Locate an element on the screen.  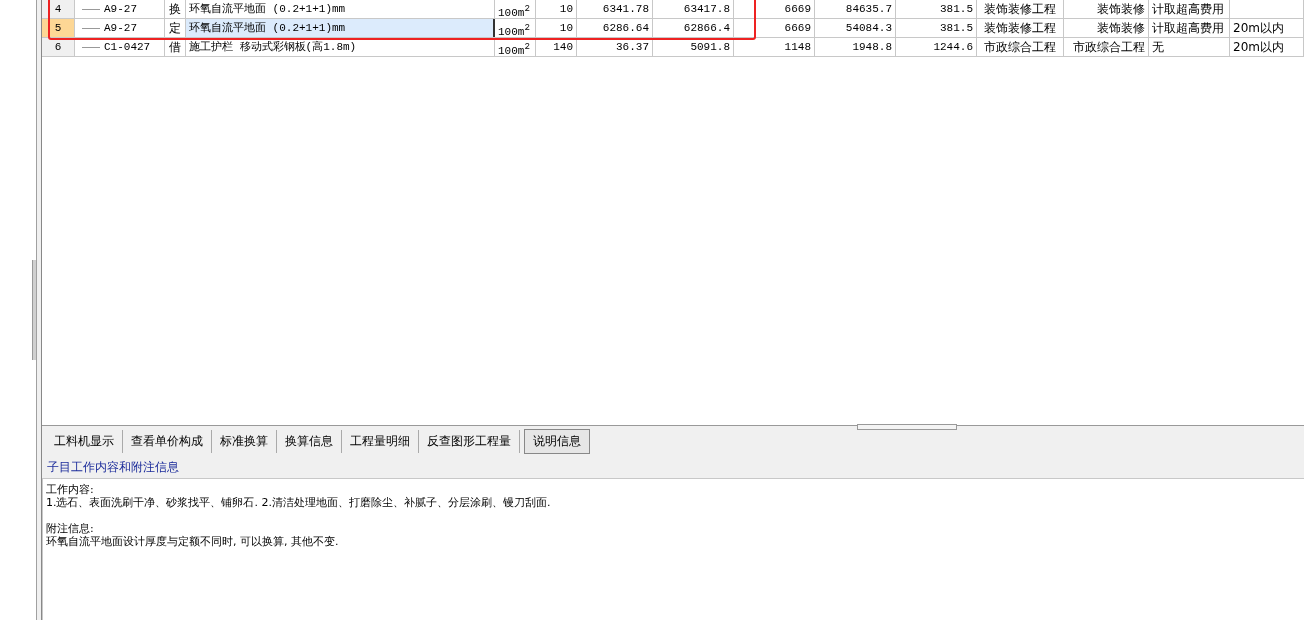
table-cell: 36.37 is located at coordinates (615, 47).